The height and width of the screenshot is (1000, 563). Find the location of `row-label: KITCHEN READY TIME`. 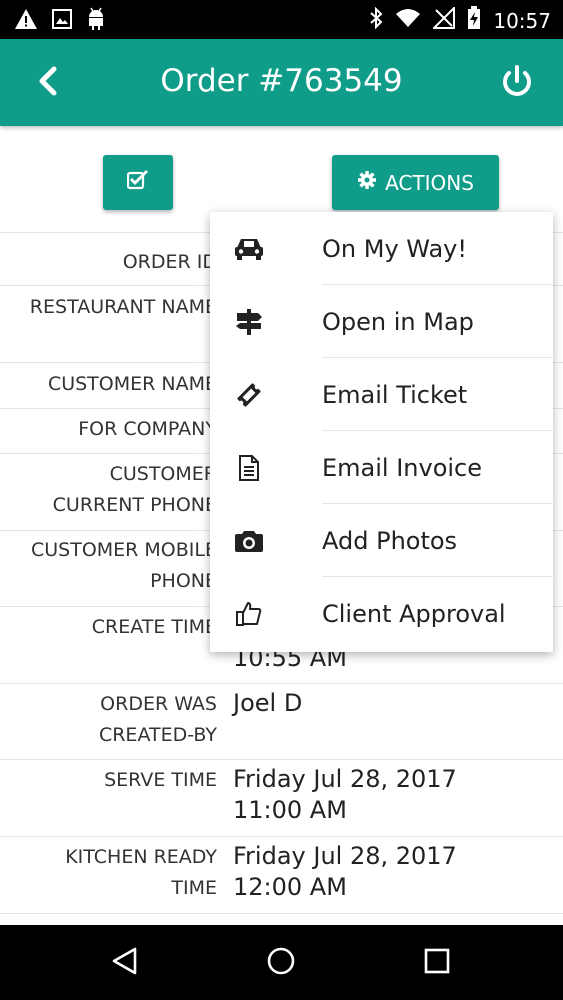

row-label: KITCHEN READY TIME is located at coordinates (141, 872).